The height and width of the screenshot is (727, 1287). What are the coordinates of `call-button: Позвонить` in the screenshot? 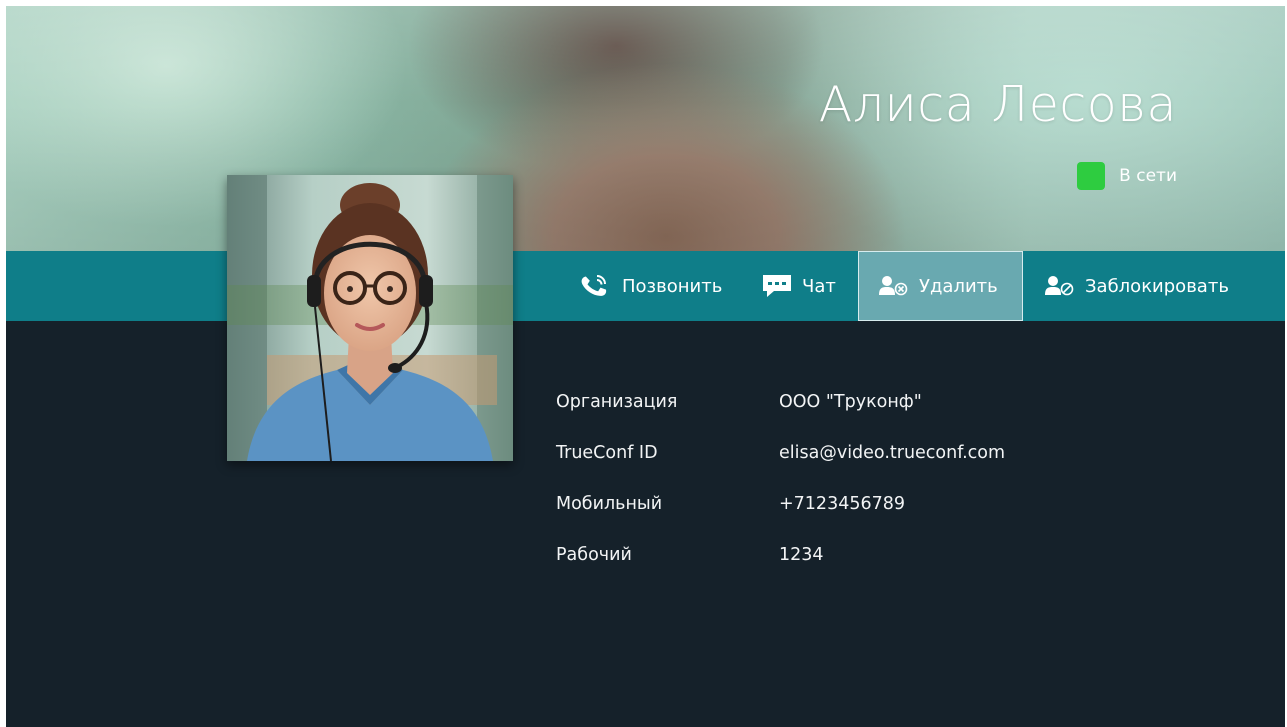 It's located at (658, 286).